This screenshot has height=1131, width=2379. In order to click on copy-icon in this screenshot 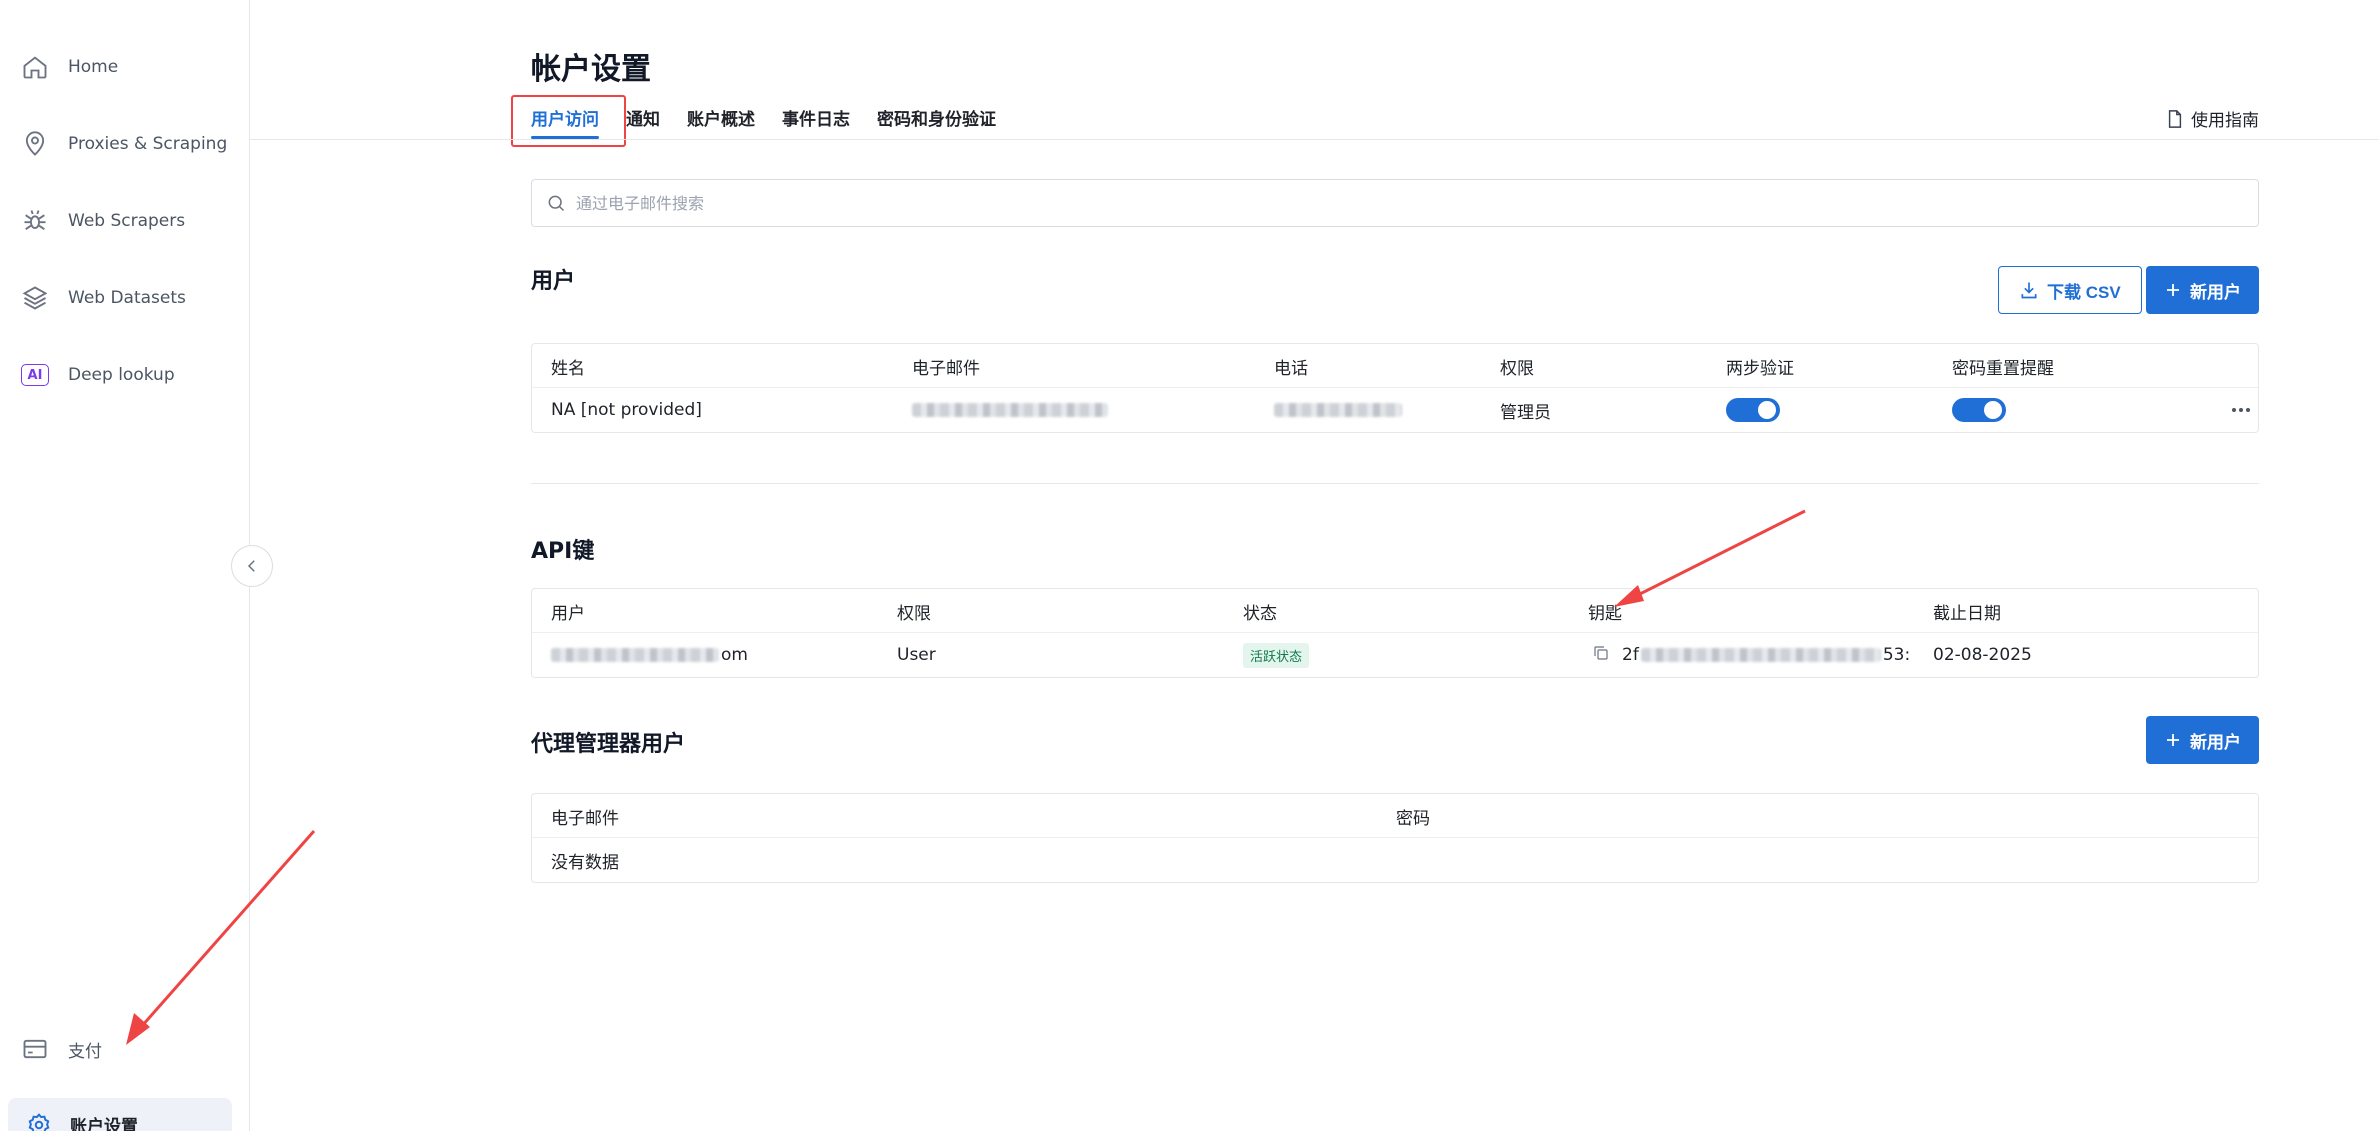, I will do `click(1601, 655)`.